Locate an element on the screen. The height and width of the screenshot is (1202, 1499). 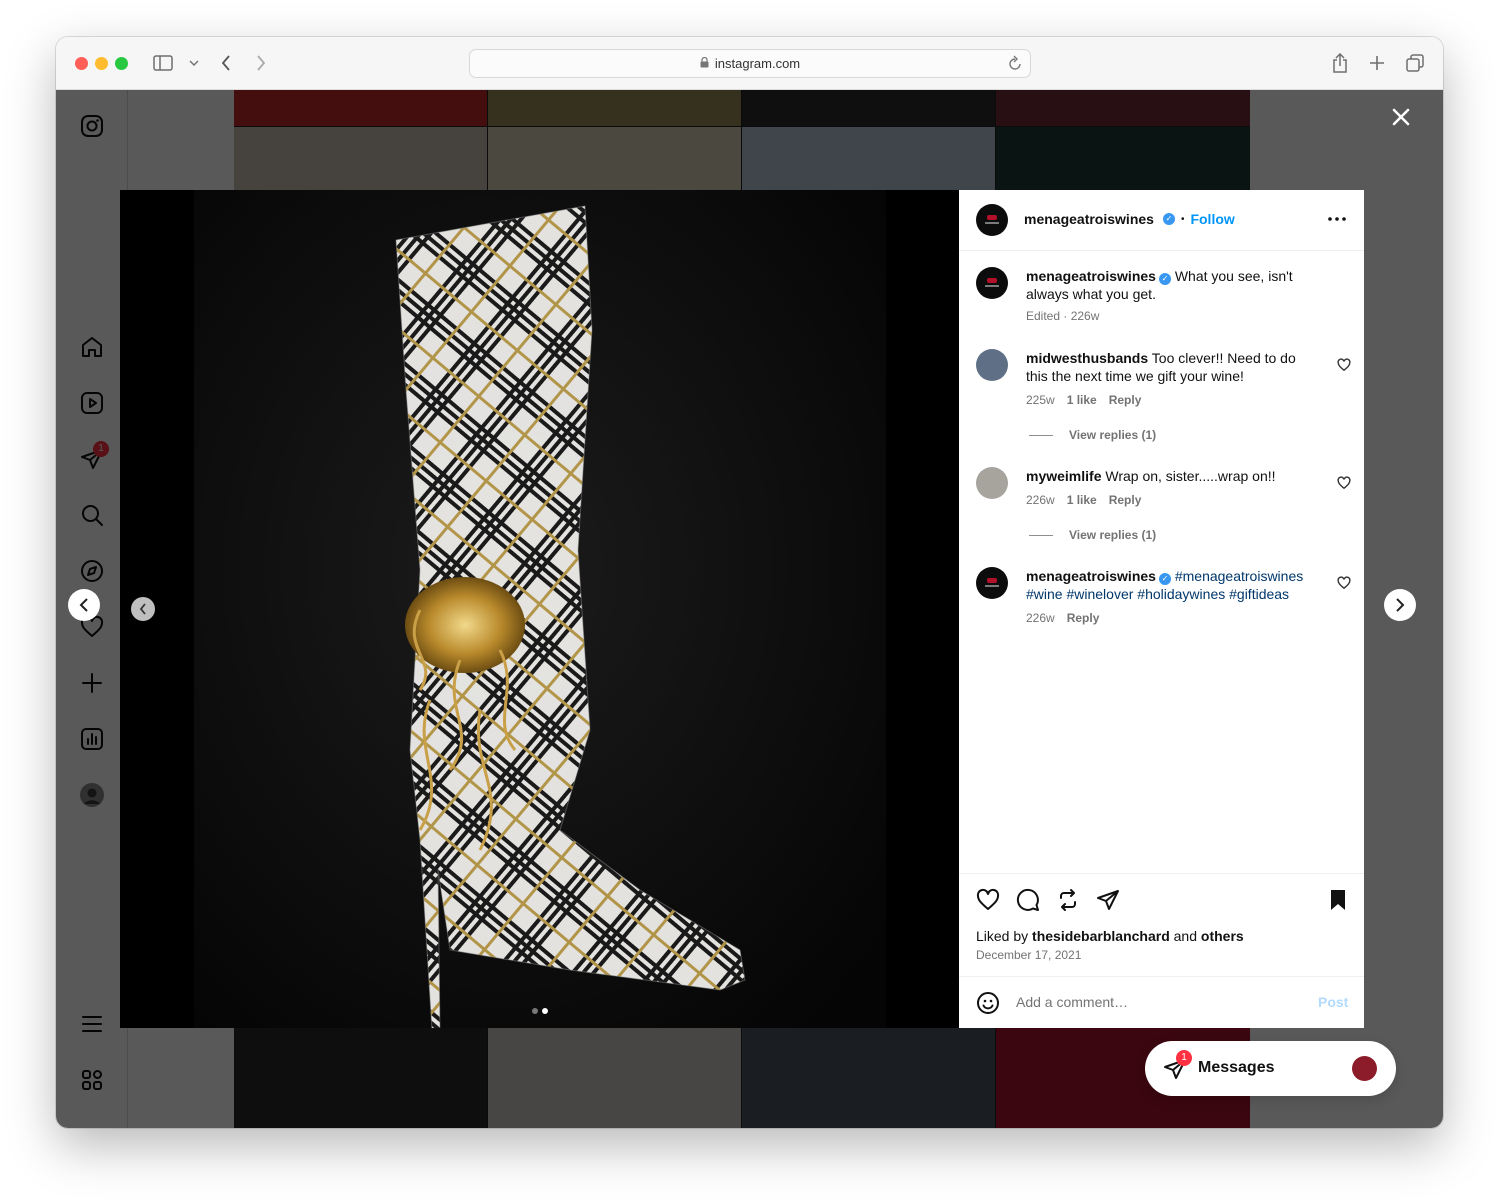
close-window-button is located at coordinates (81, 63).